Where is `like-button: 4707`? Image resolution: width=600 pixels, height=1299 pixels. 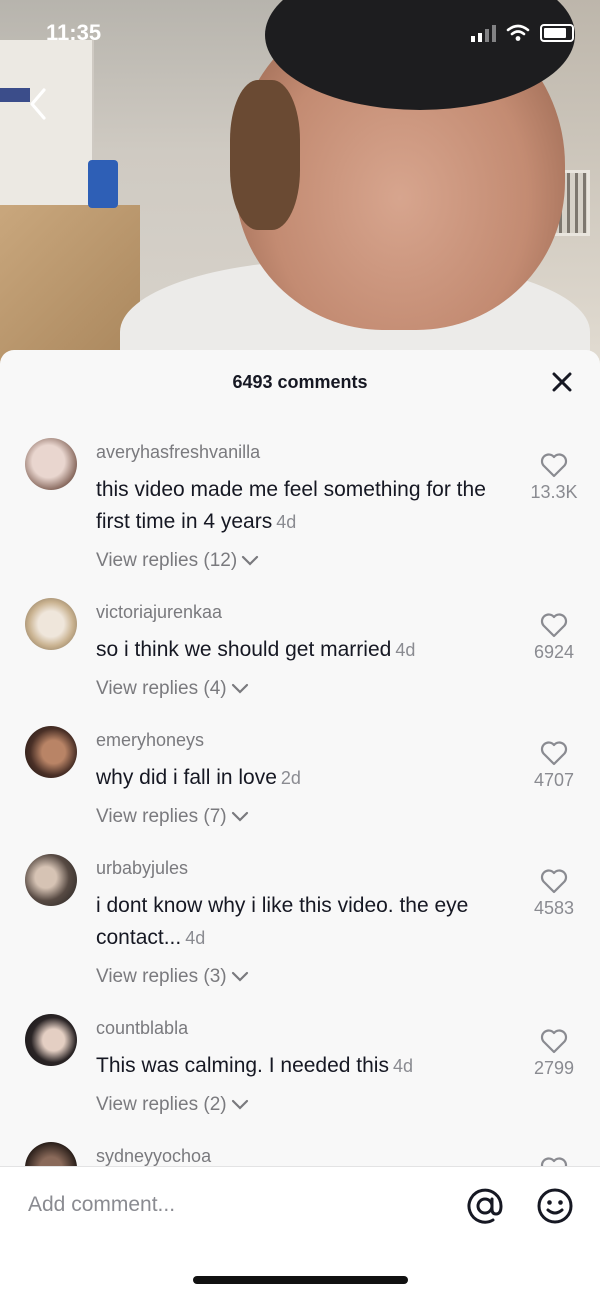
like-button: 4707 is located at coordinates (554, 765).